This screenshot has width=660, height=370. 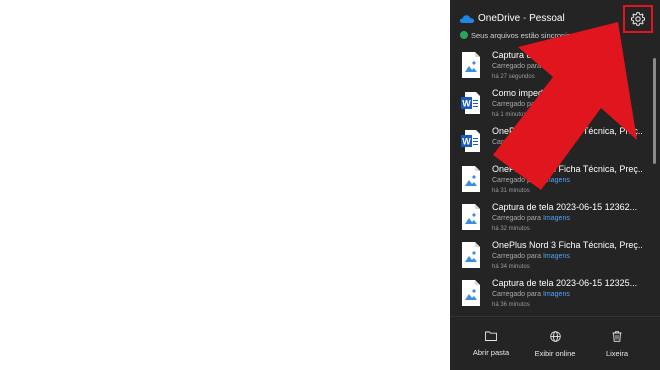 I want to click on flyout-footer: Abrir pasta Exibir online Lixeira, so click(x=555, y=343).